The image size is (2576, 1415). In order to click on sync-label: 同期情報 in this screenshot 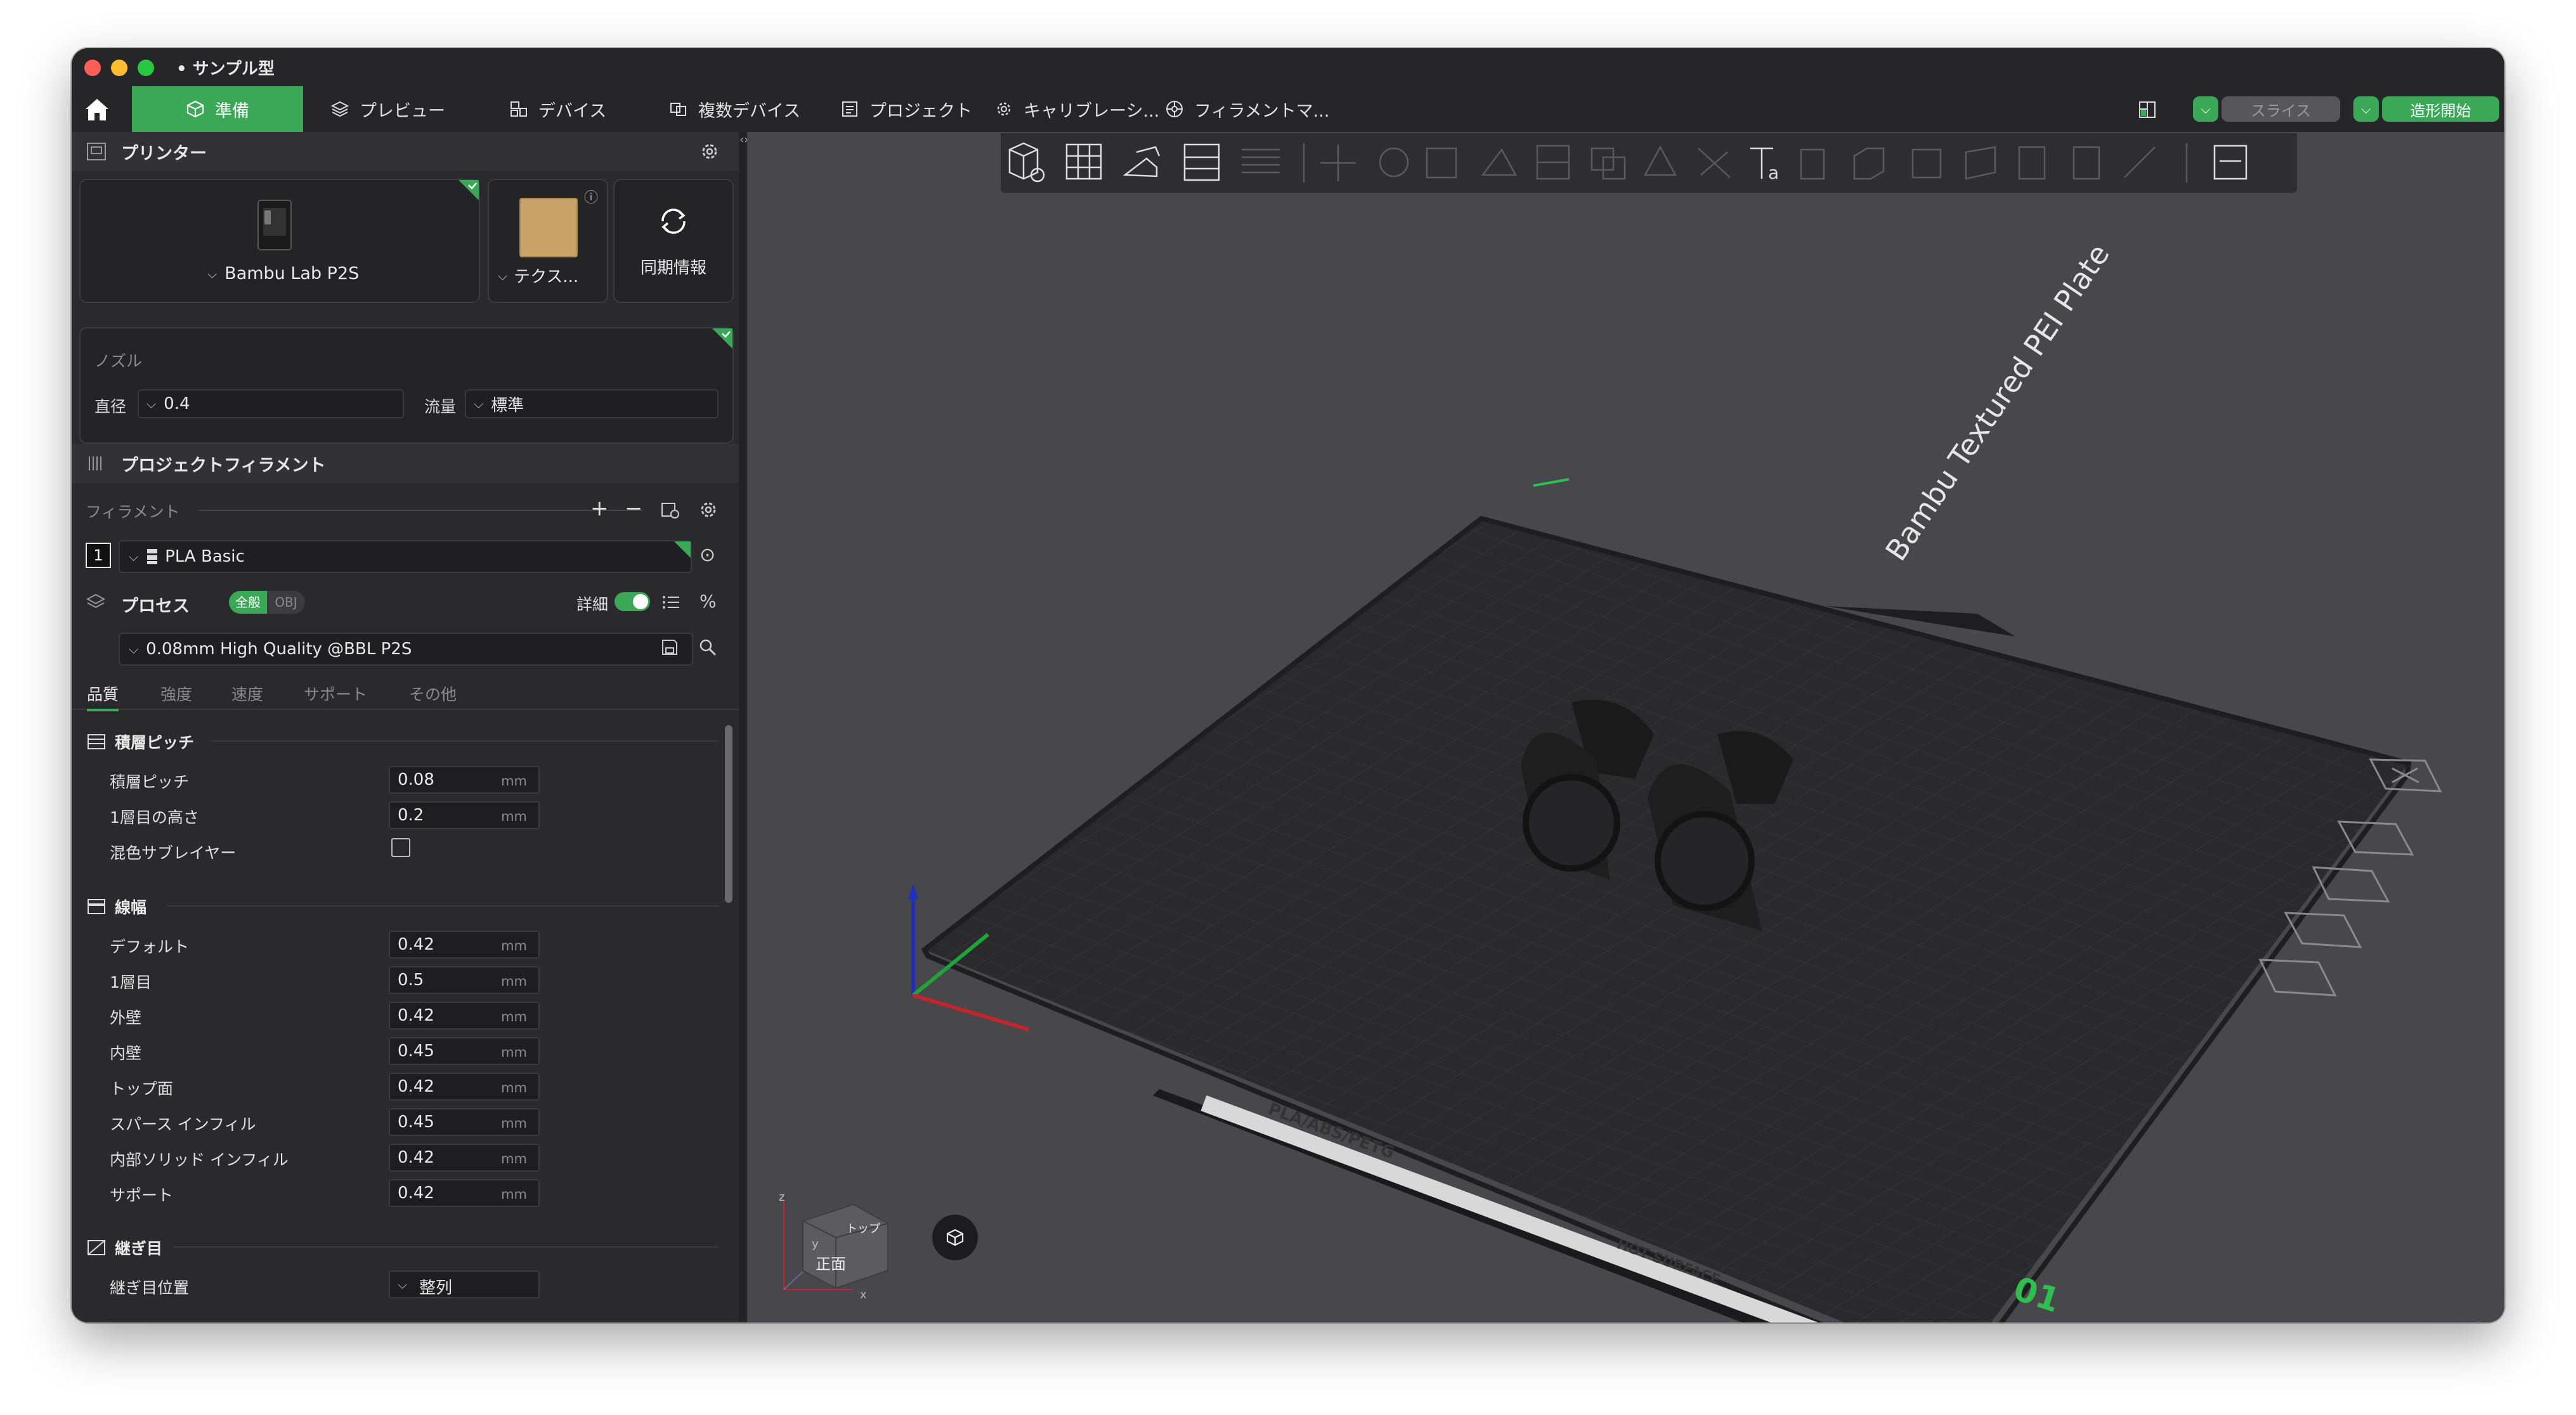, I will do `click(673, 268)`.